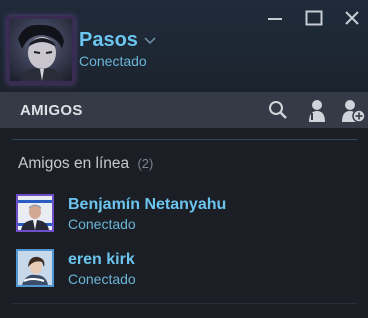 Image resolution: width=368 pixels, height=318 pixels. Describe the element at coordinates (147, 204) in the screenshot. I see `friend-name: Benjamín Netanyahu` at that location.